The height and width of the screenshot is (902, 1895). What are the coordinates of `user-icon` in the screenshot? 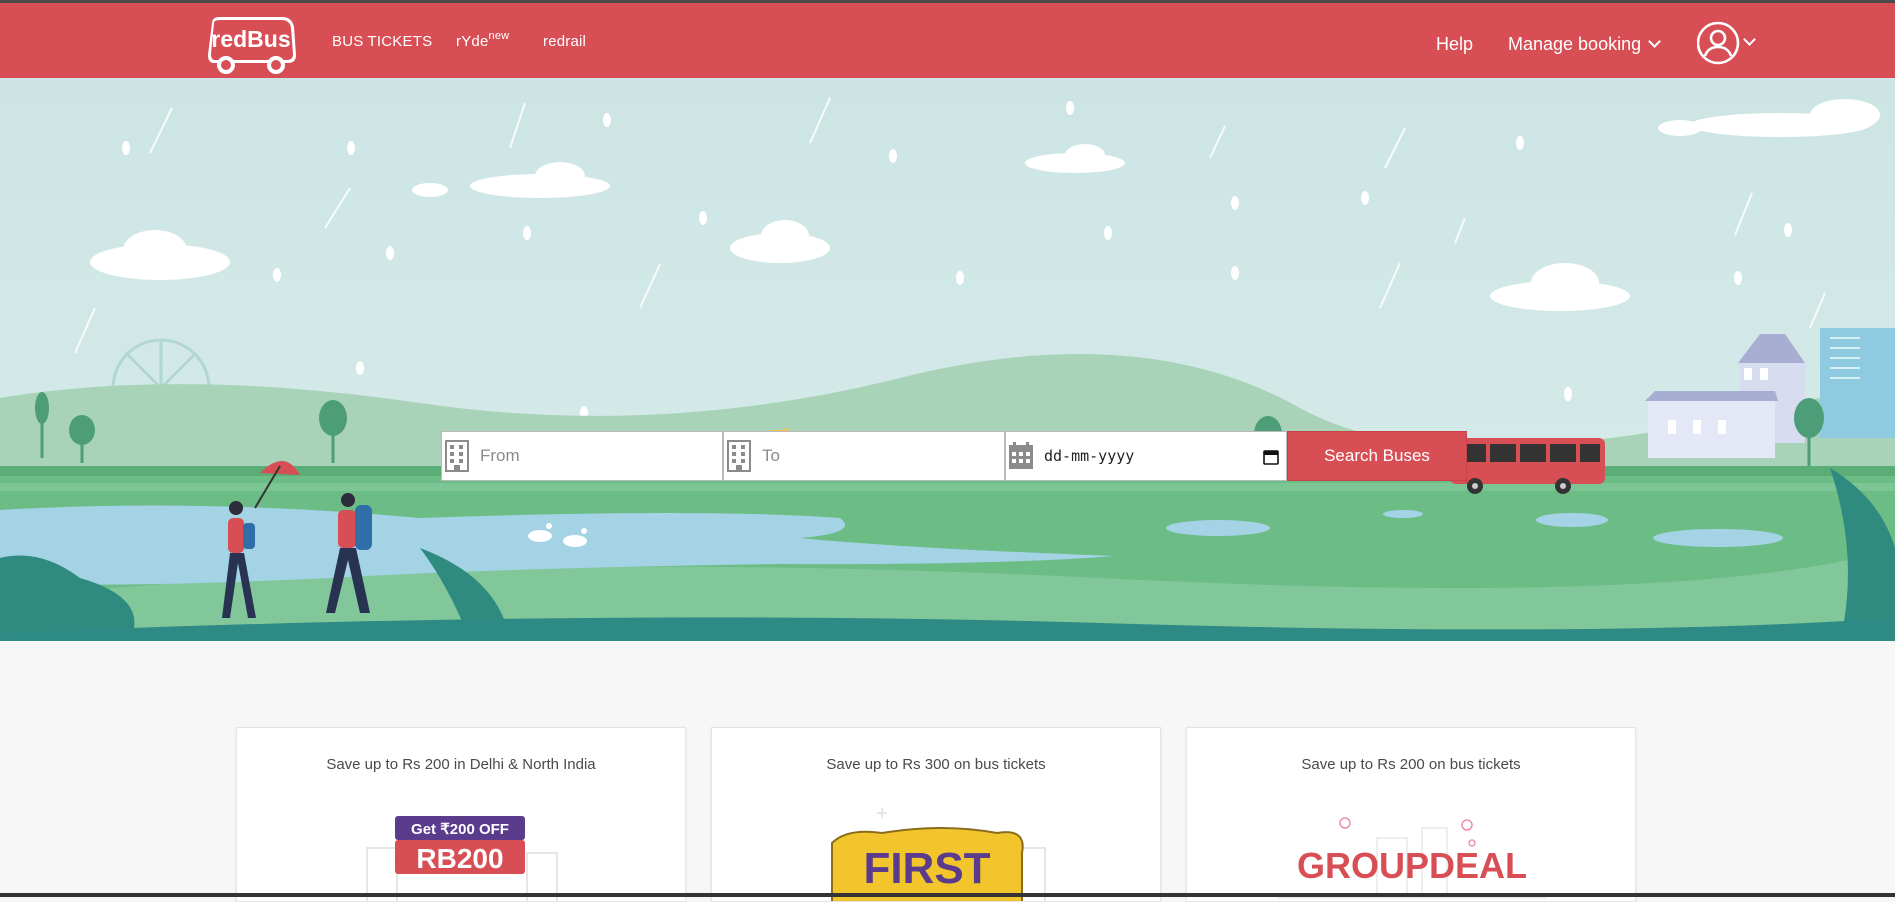 It's located at (1718, 43).